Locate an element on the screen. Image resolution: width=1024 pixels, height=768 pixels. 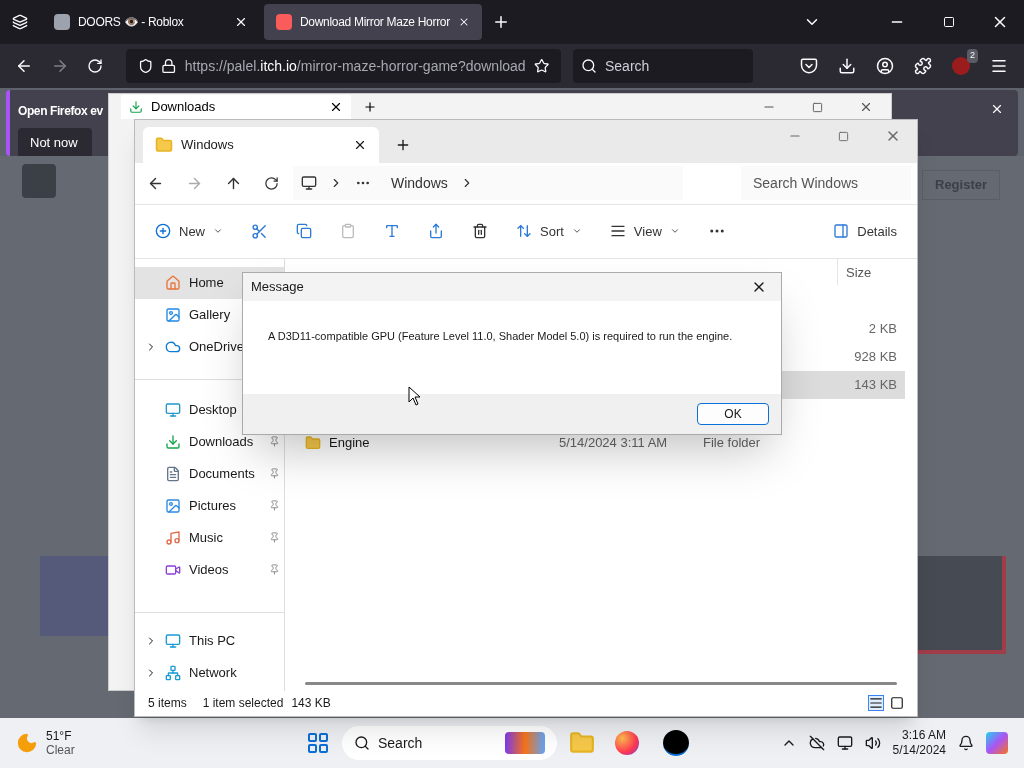
file-size: 143 KB is located at coordinates (876, 384).